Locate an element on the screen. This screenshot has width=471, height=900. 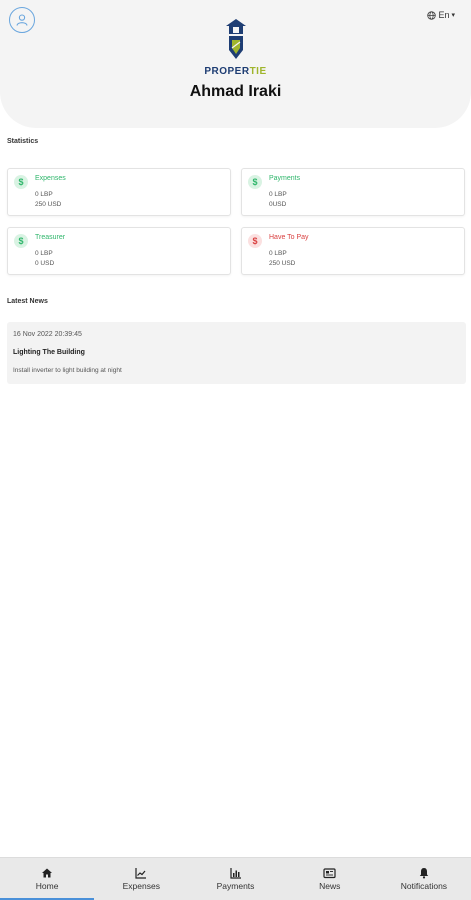
nav-label: Home is located at coordinates (47, 886).